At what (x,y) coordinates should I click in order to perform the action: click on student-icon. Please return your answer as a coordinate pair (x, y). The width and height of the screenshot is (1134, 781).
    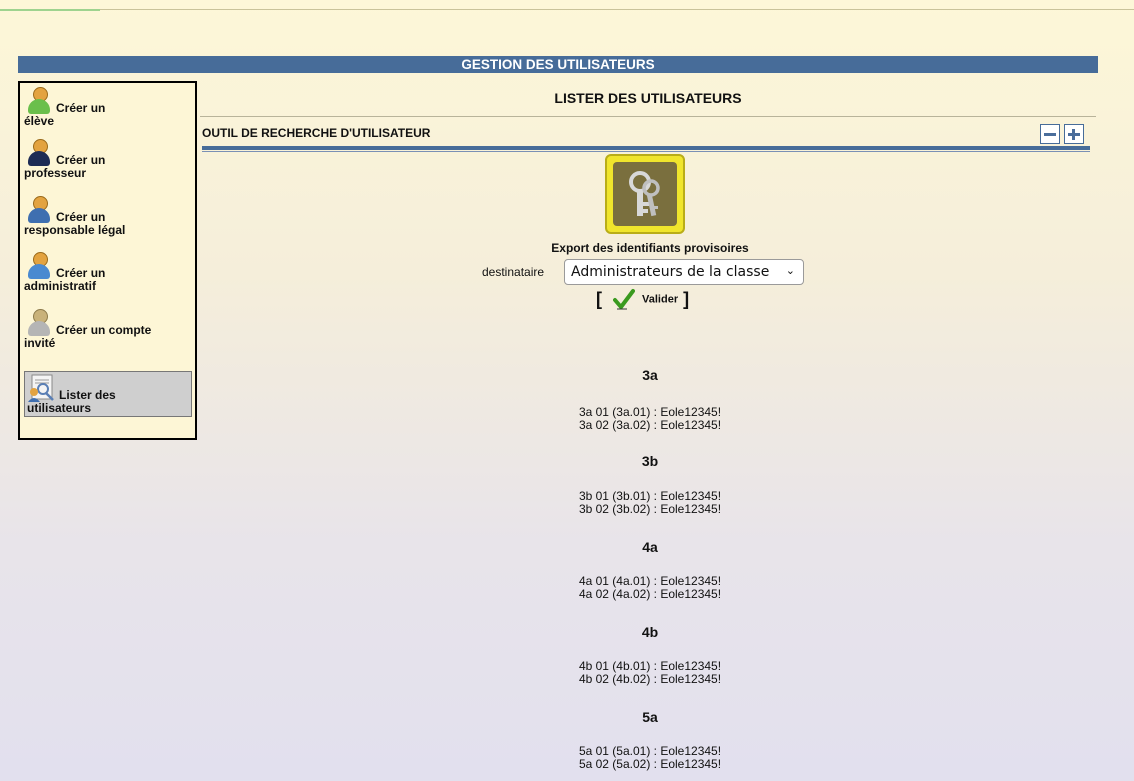
    Looking at the image, I should click on (38, 101).